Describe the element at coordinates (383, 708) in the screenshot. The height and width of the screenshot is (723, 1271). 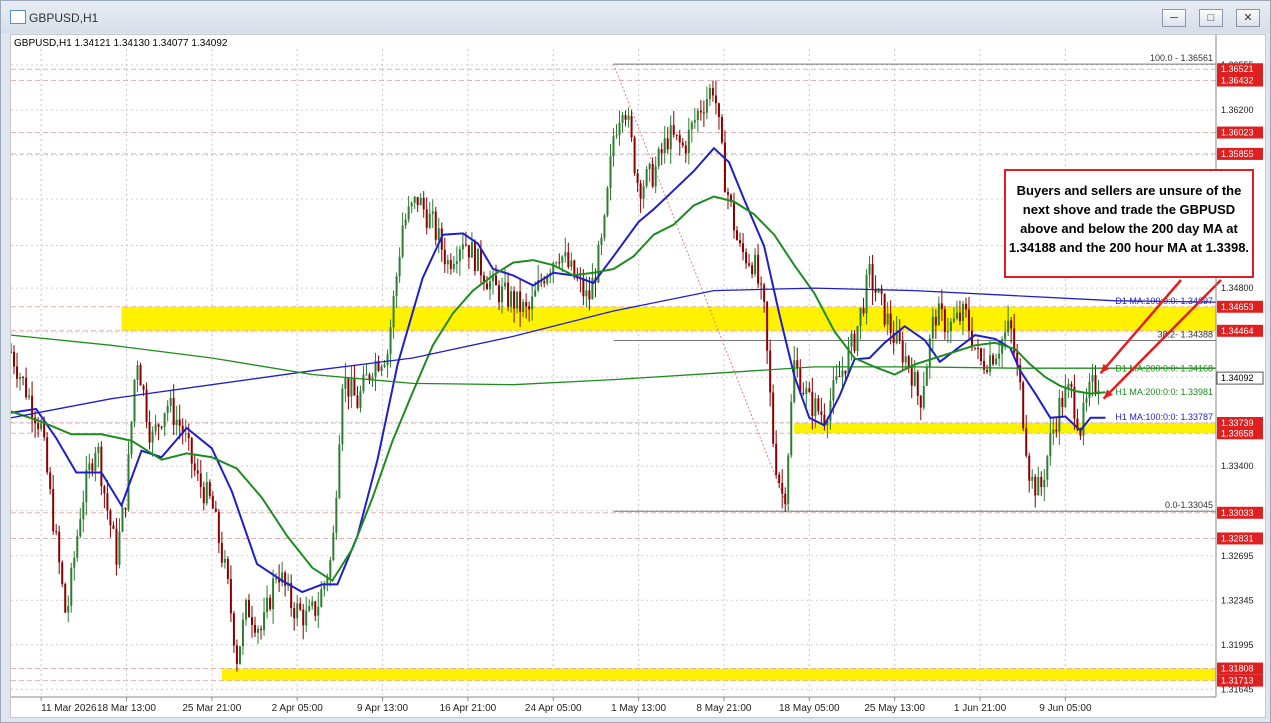
I see `time-tick-label: 9 Apr 13:00` at that location.